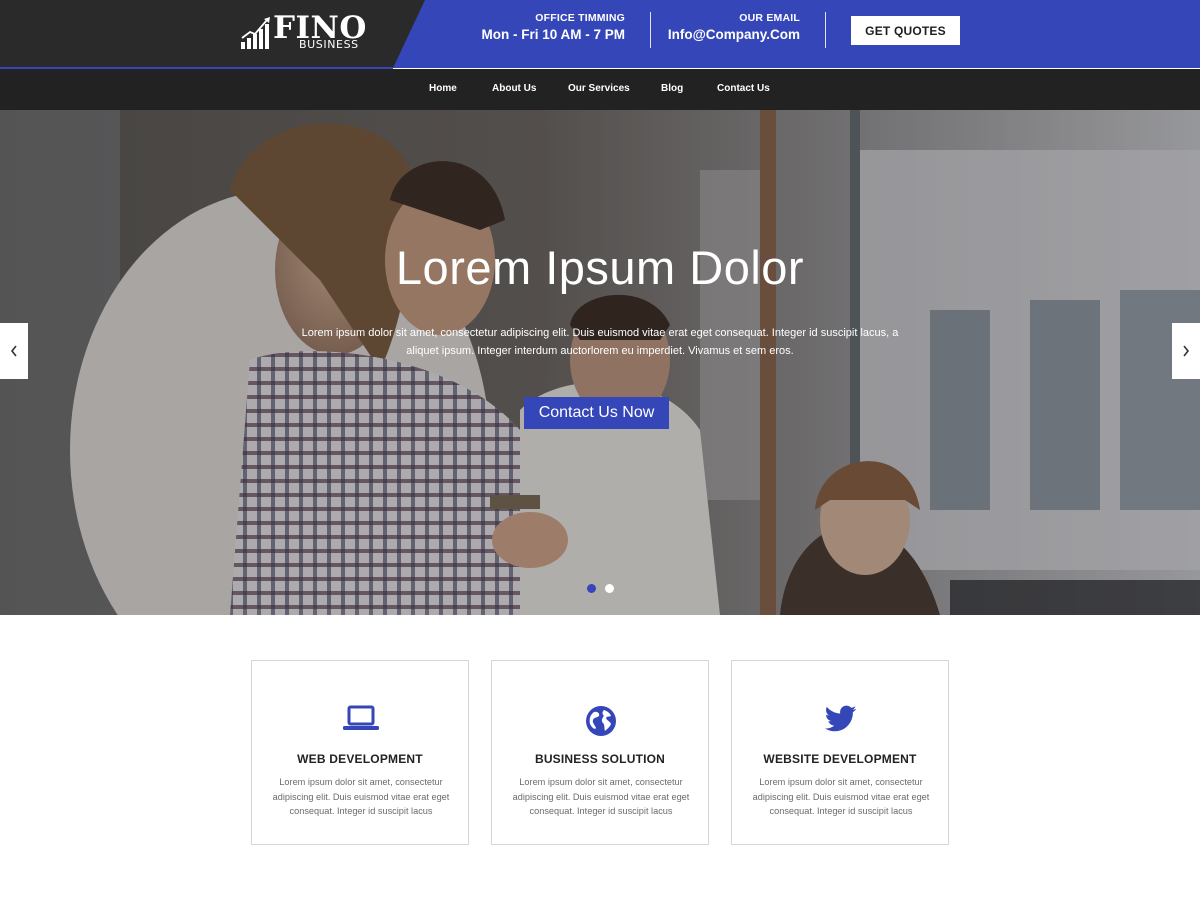 The width and height of the screenshot is (1200, 900). I want to click on slider-next-button, so click(1186, 351).